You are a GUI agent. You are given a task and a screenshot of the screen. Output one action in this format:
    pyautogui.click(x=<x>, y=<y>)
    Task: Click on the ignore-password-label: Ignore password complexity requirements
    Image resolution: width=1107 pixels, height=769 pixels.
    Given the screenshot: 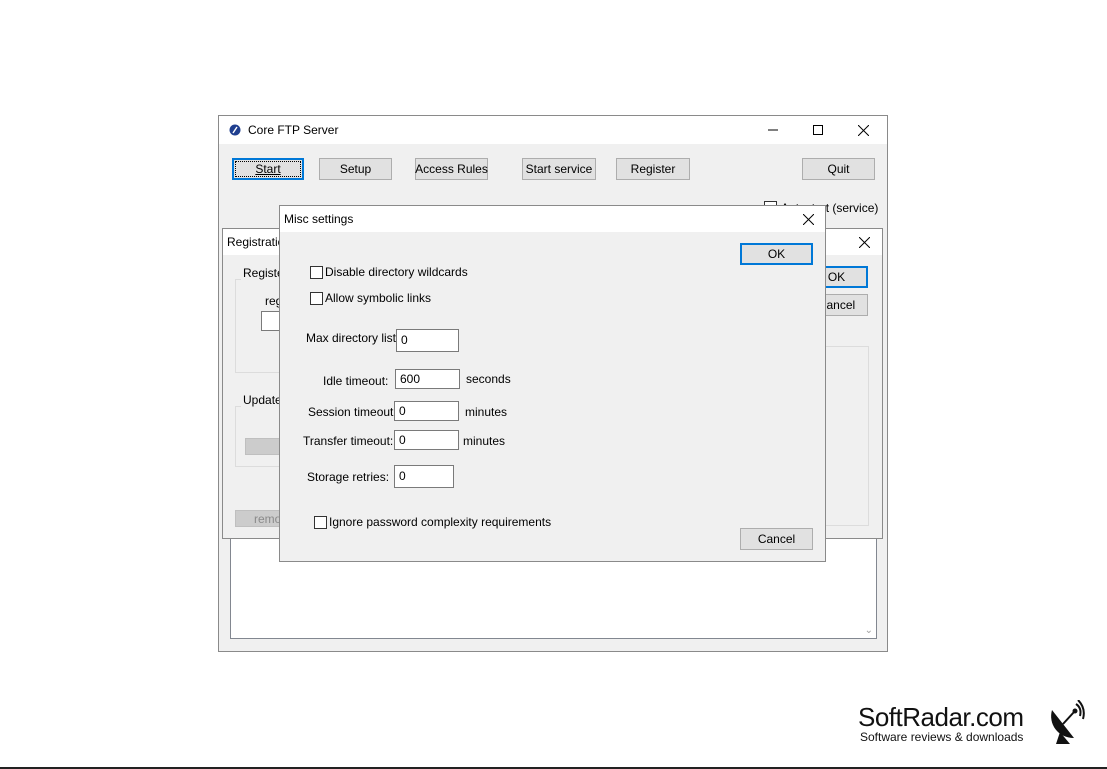 What is the action you would take?
    pyautogui.click(x=440, y=522)
    